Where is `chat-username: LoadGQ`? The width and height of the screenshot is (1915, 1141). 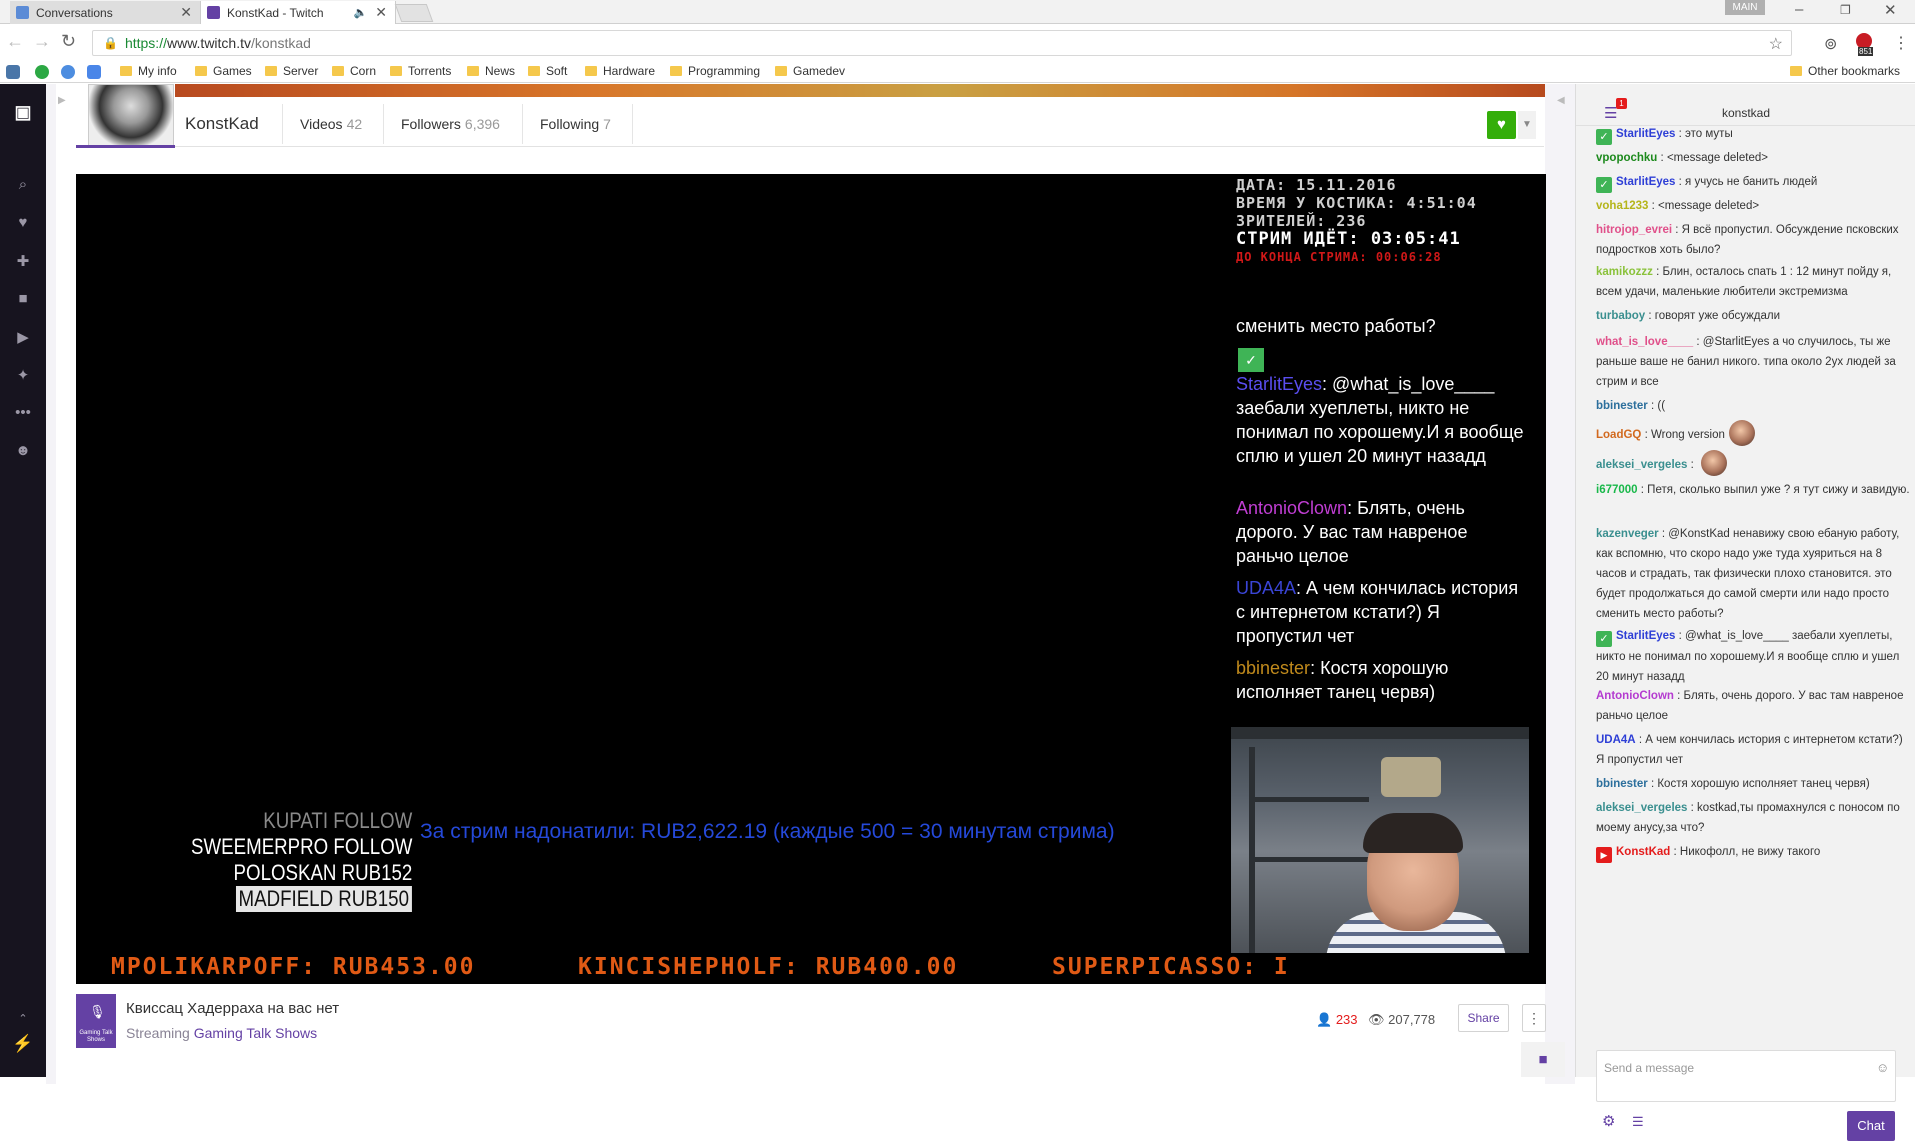
chat-username: LoadGQ is located at coordinates (1618, 435).